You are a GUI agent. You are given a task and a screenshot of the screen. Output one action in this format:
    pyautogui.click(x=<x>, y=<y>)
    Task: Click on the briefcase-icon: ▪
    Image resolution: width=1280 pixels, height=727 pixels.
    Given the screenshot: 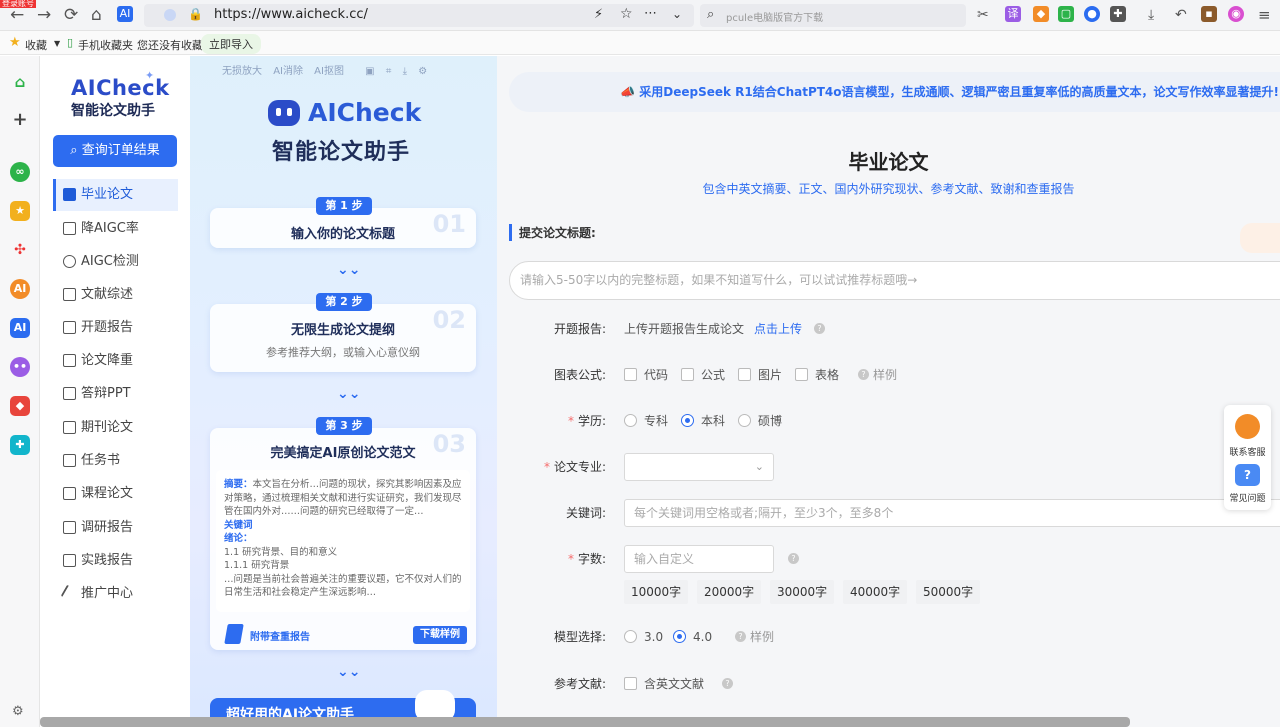 What is the action you would take?
    pyautogui.click(x=1209, y=14)
    